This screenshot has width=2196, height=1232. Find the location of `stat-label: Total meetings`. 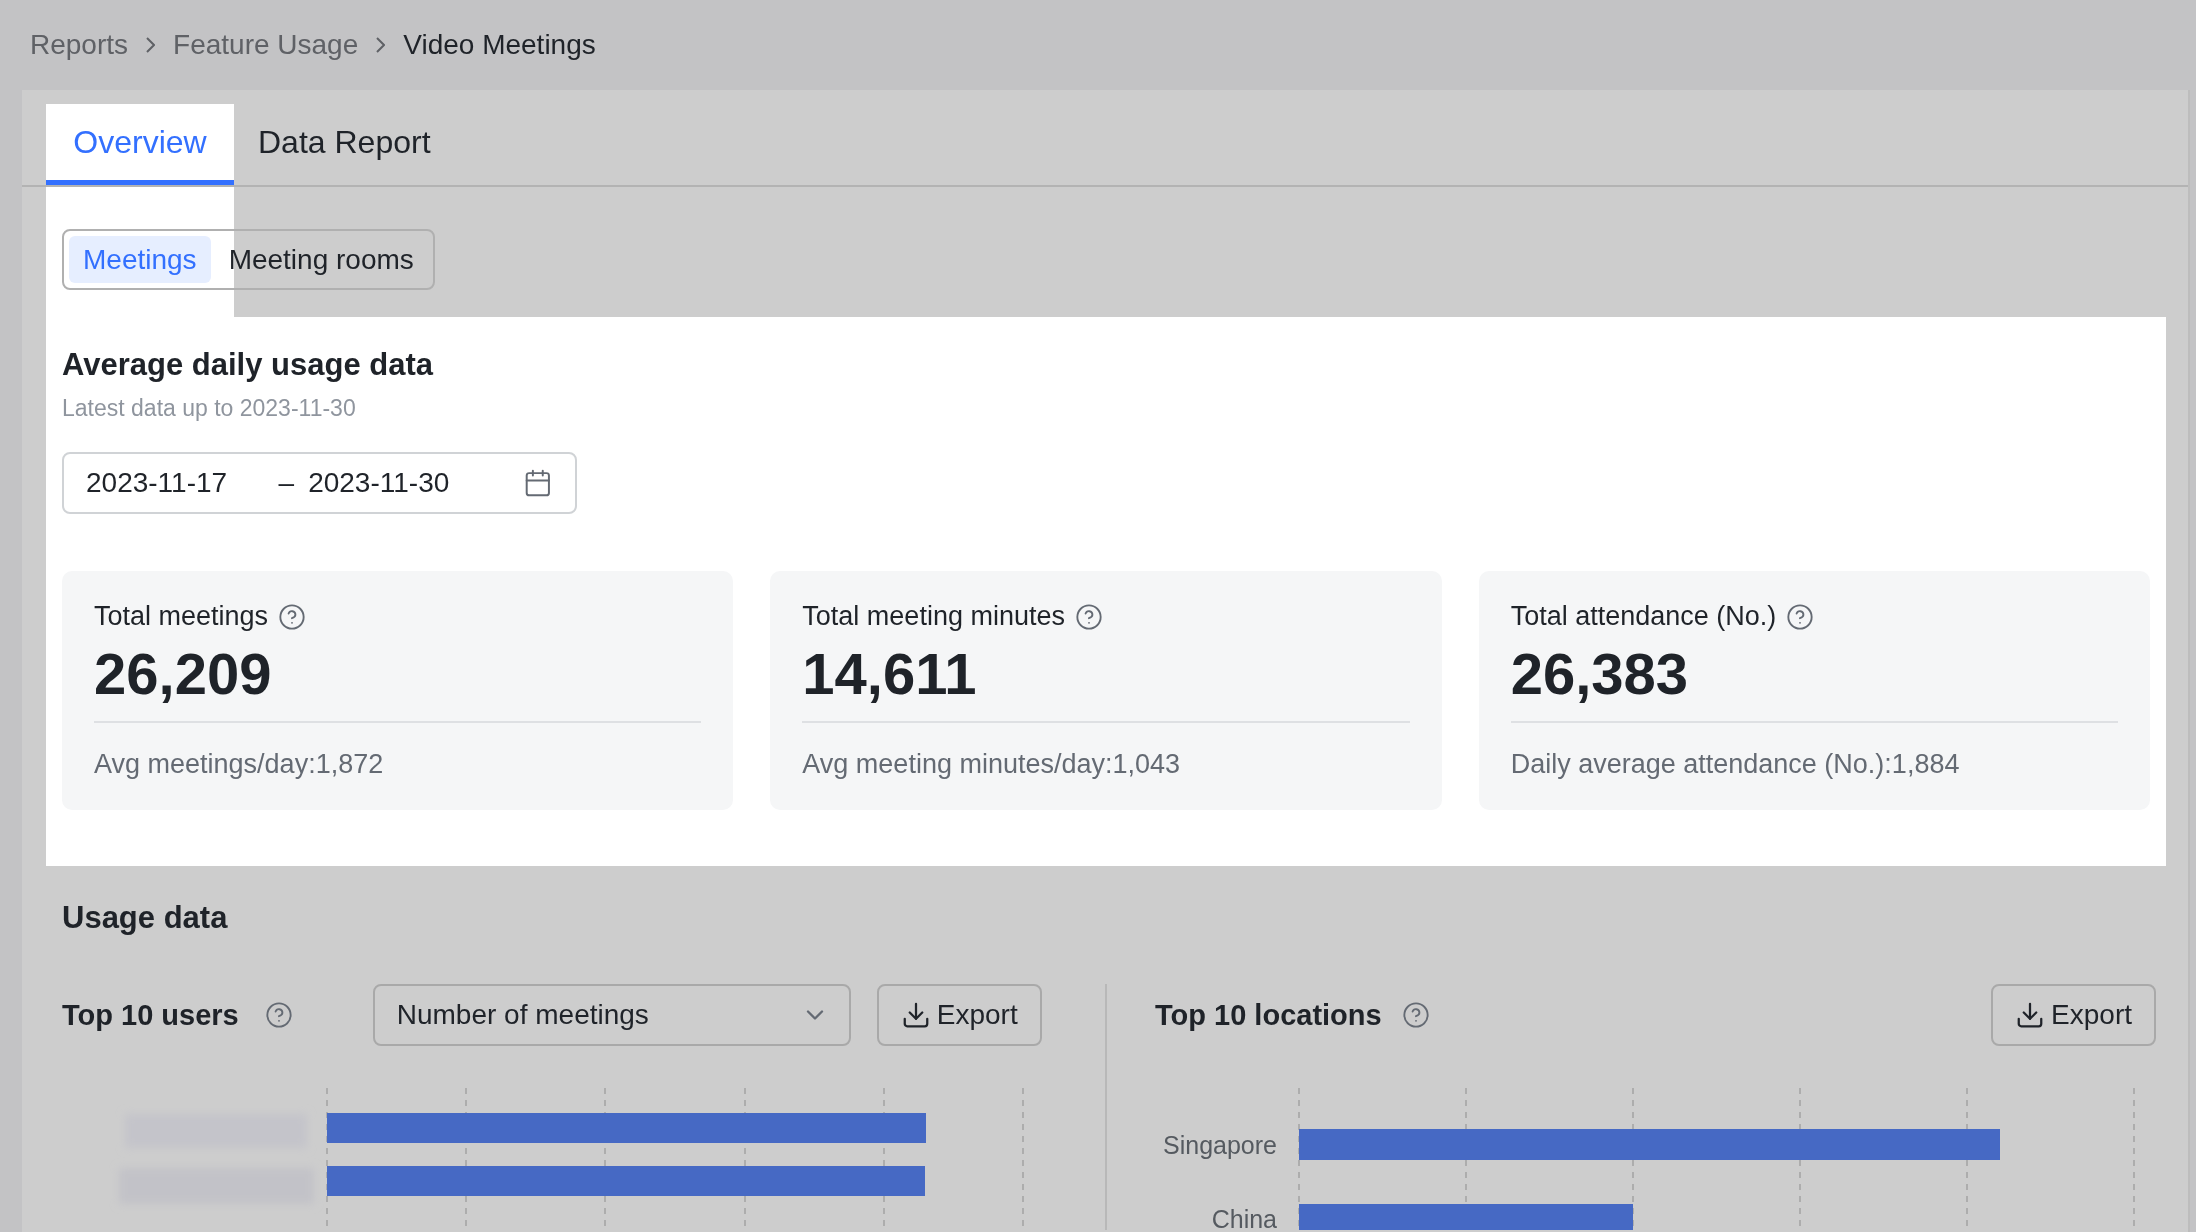

stat-label: Total meetings is located at coordinates (181, 616).